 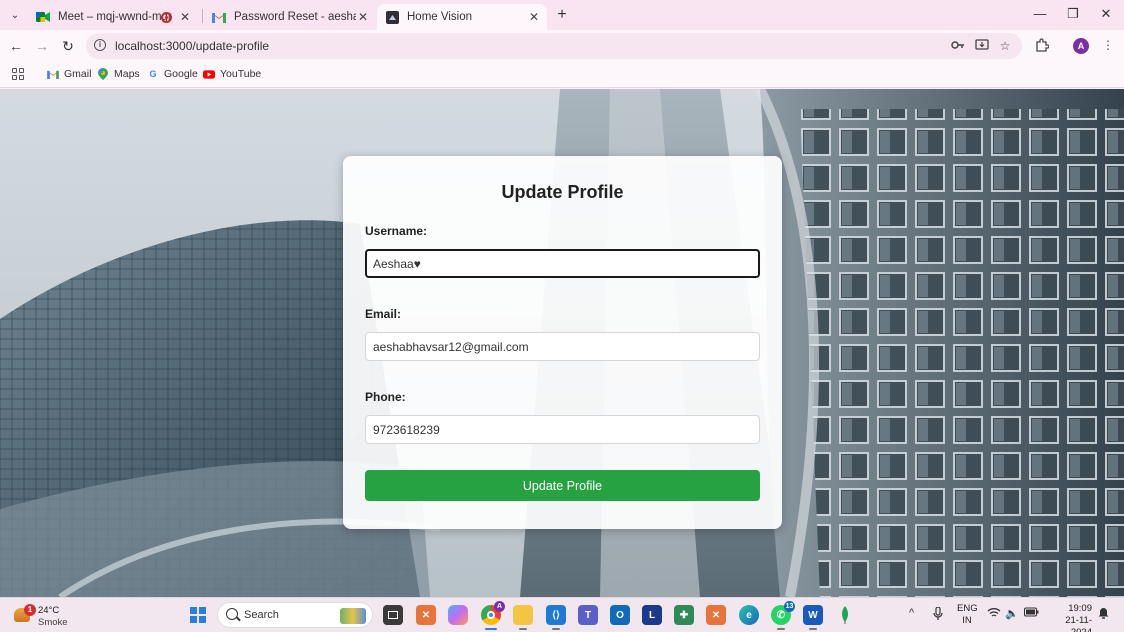 I want to click on forward-arrow-icon: →, so click(x=42, y=46).